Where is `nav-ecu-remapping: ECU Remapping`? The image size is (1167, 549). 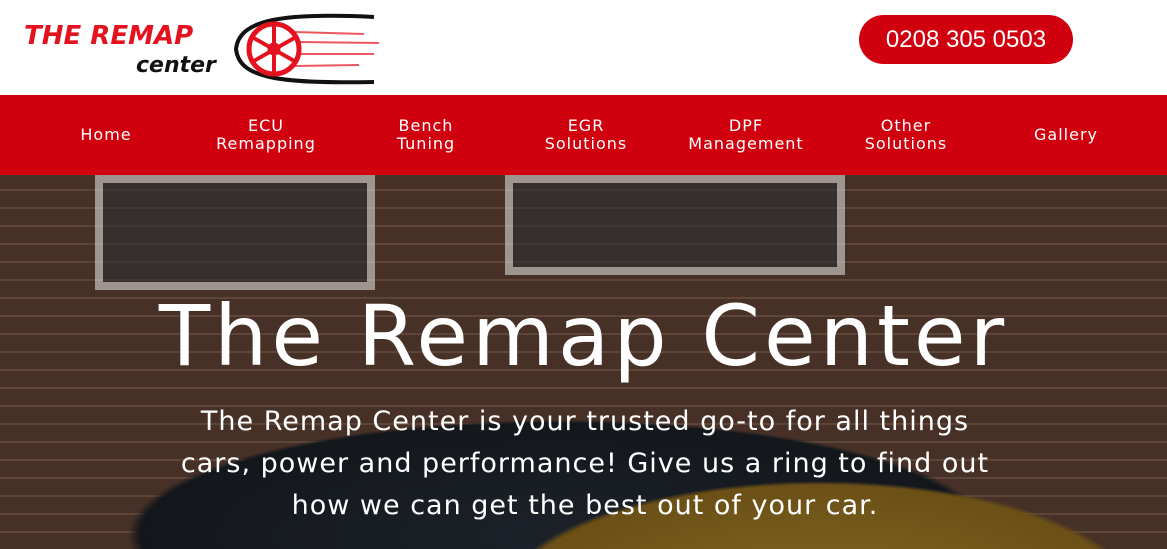 nav-ecu-remapping: ECU Remapping is located at coordinates (266, 135).